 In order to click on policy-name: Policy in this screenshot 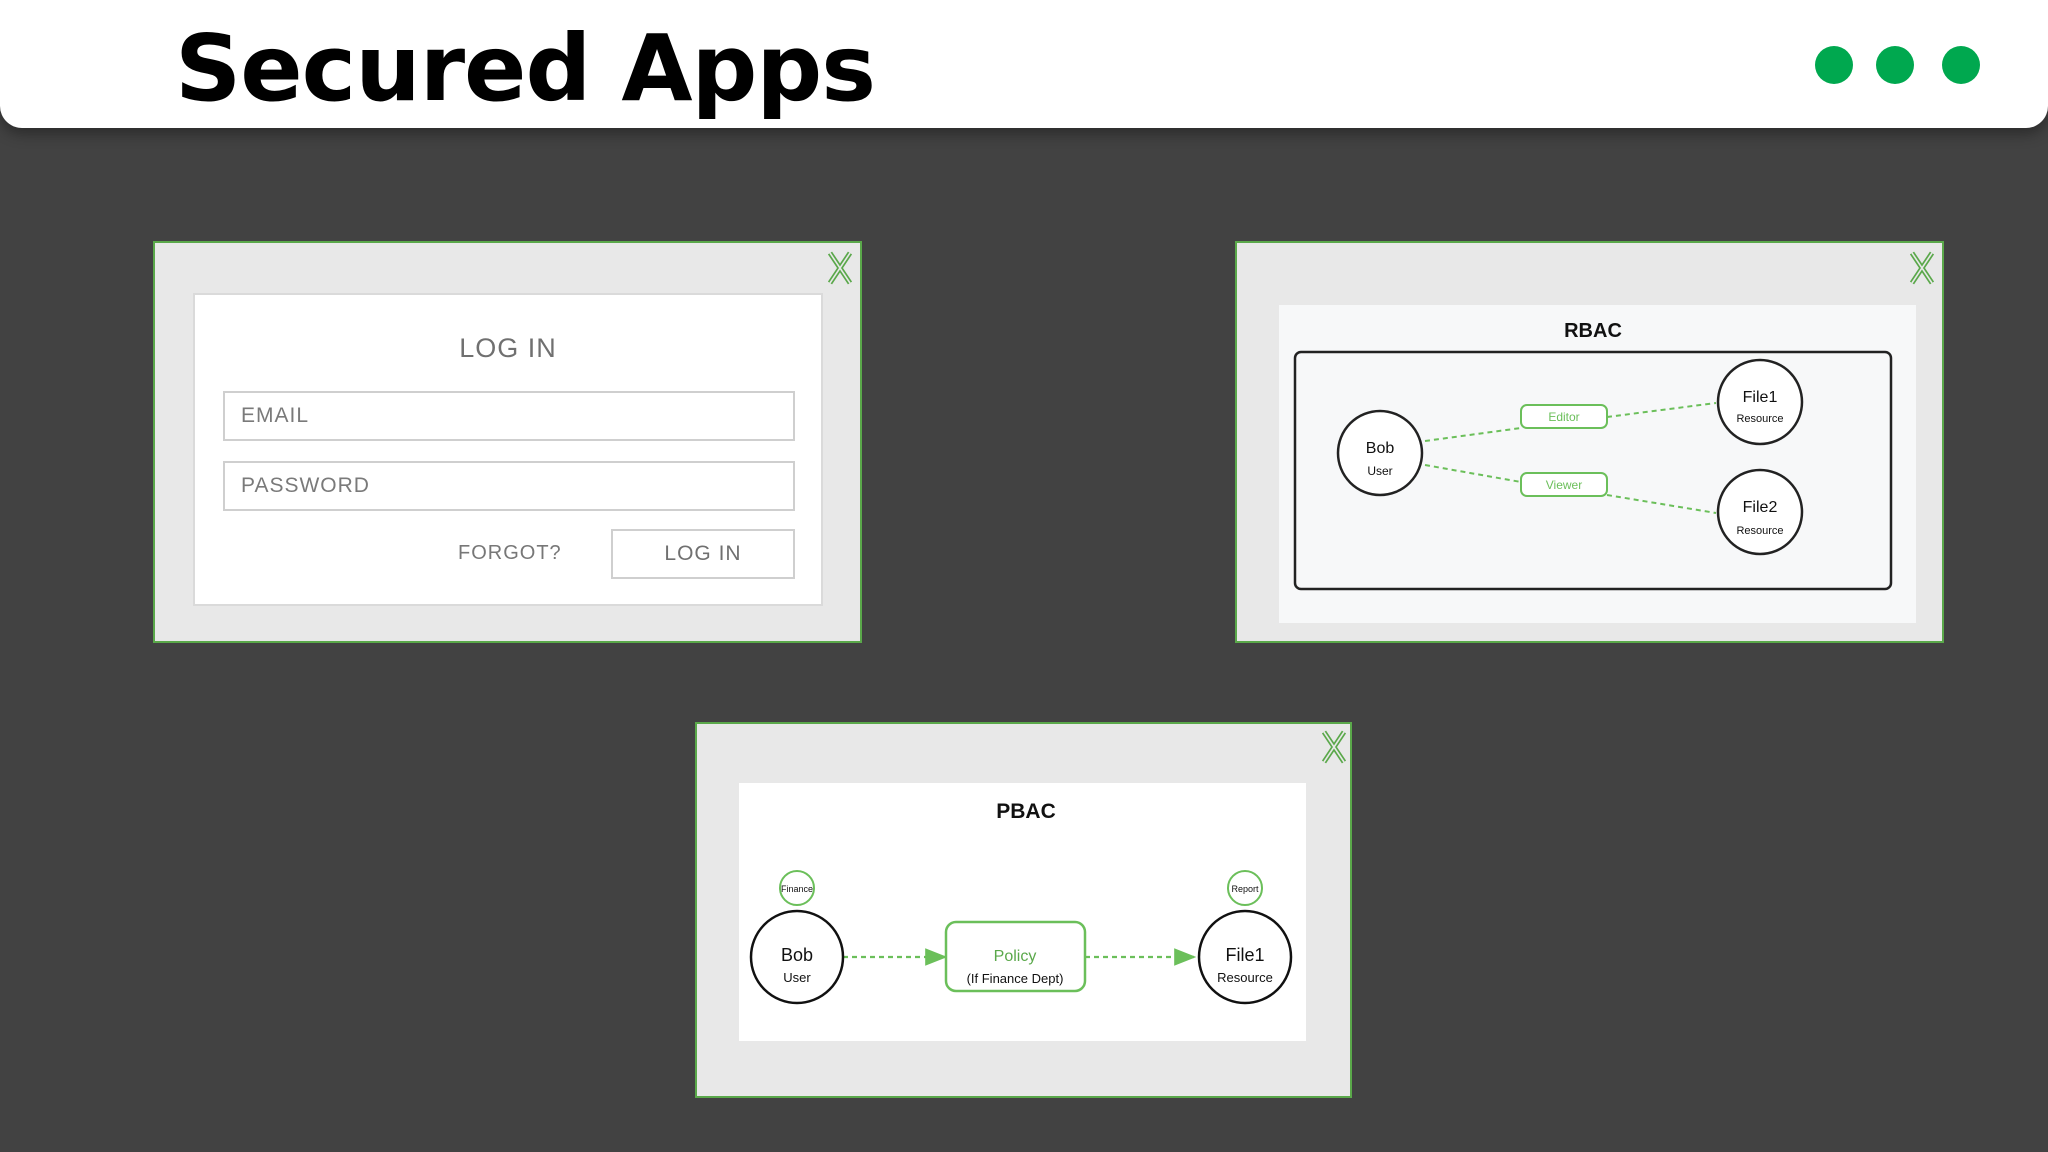, I will do `click(1015, 956)`.